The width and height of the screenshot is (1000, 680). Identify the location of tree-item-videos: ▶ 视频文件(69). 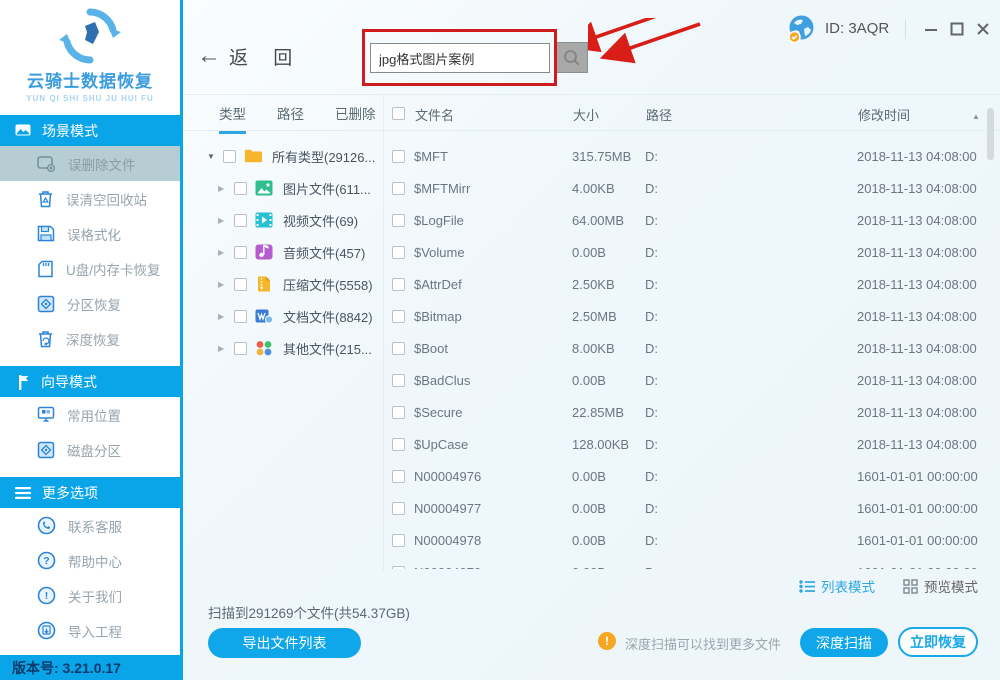
(283, 220).